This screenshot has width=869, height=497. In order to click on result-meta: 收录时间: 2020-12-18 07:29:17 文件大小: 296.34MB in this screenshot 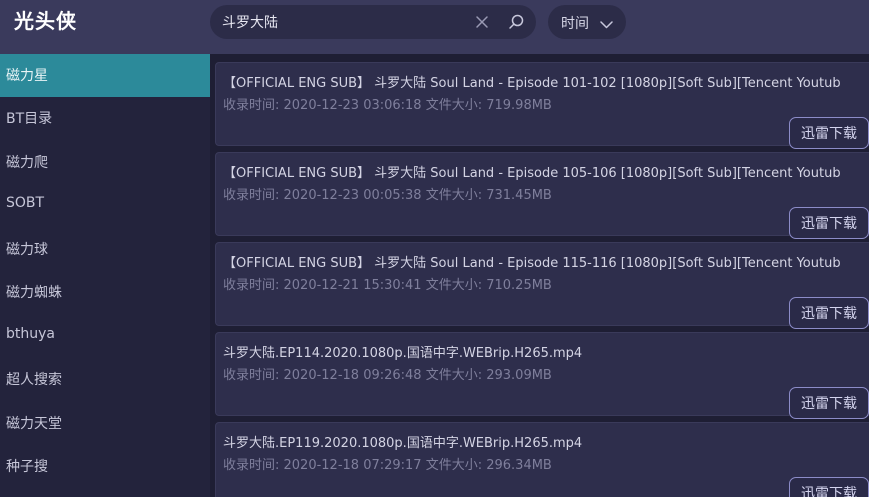, I will do `click(387, 465)`.